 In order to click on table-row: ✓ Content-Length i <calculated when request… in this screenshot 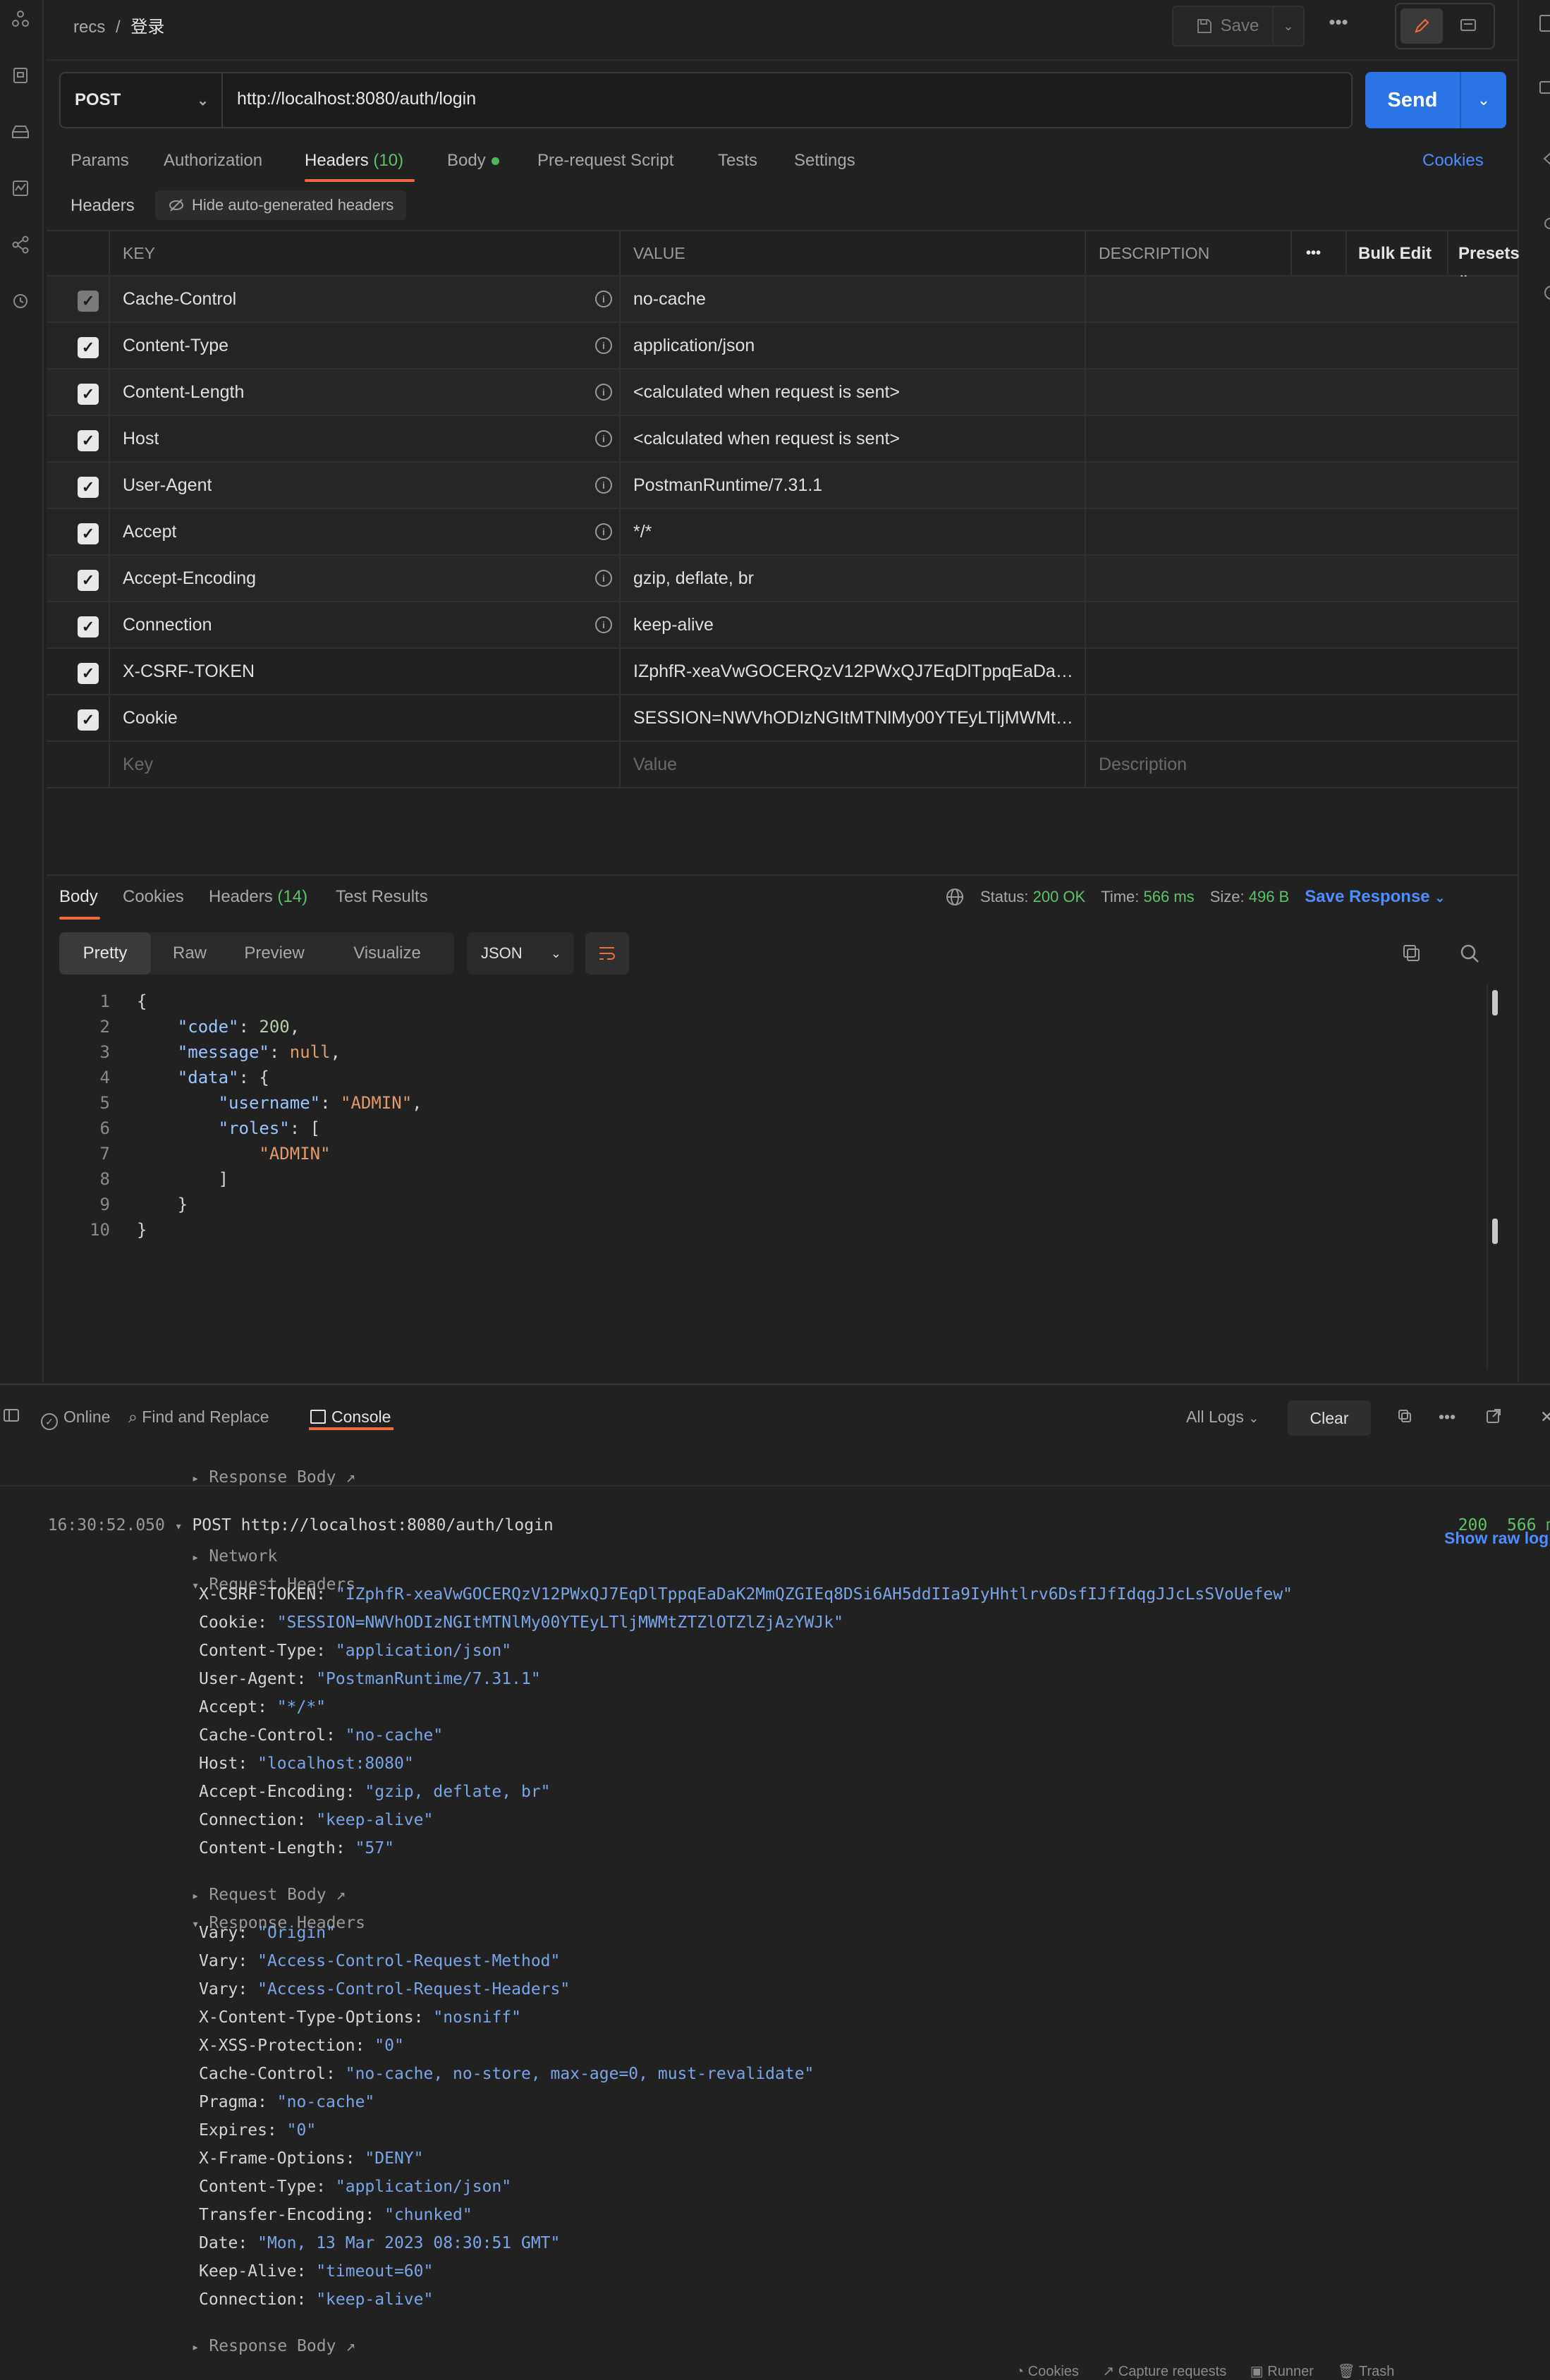, I will do `click(782, 393)`.